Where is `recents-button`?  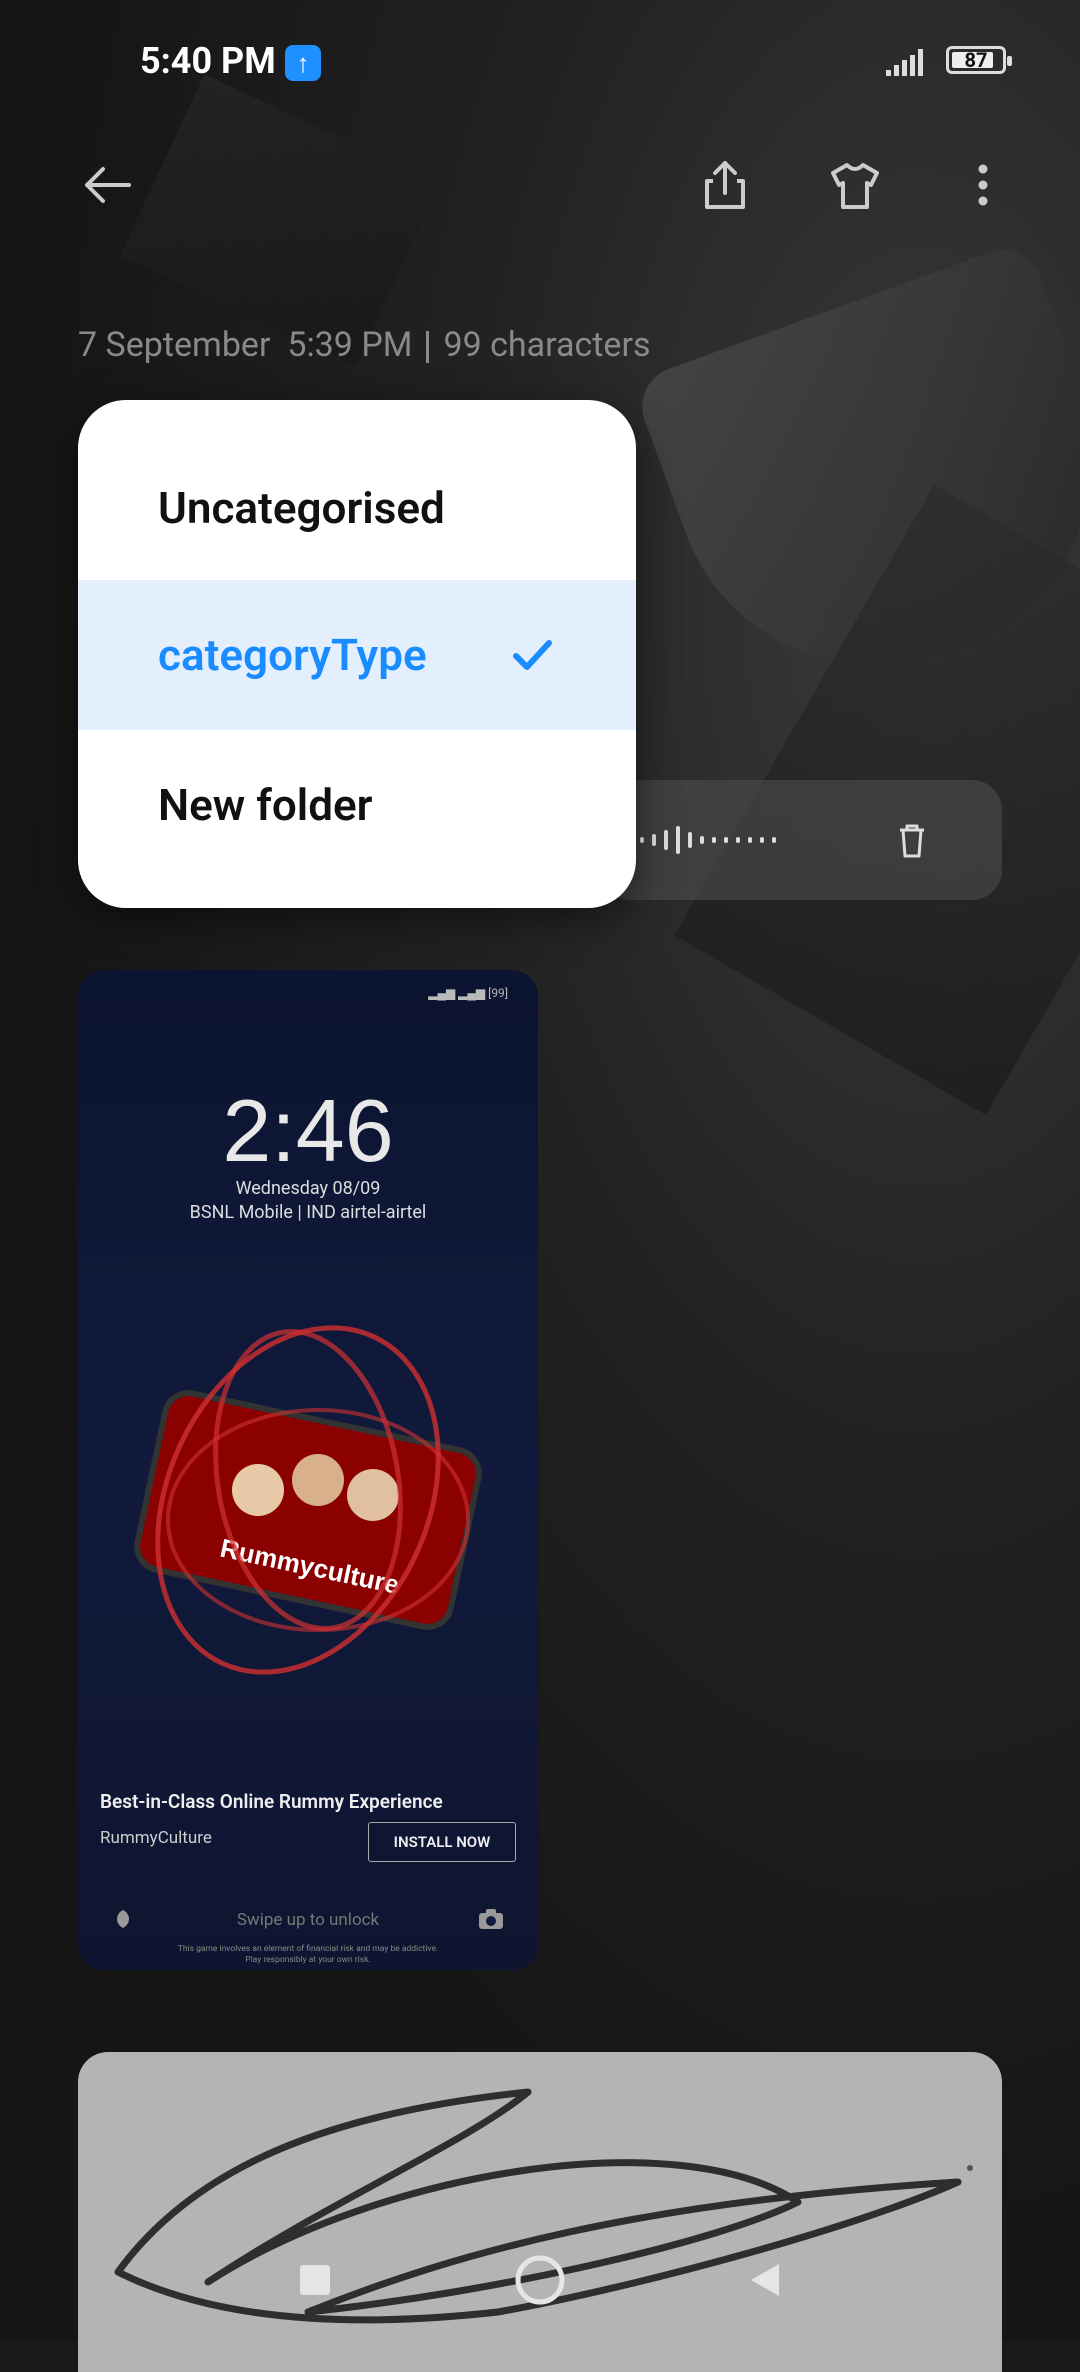
recents-button is located at coordinates (315, 2280).